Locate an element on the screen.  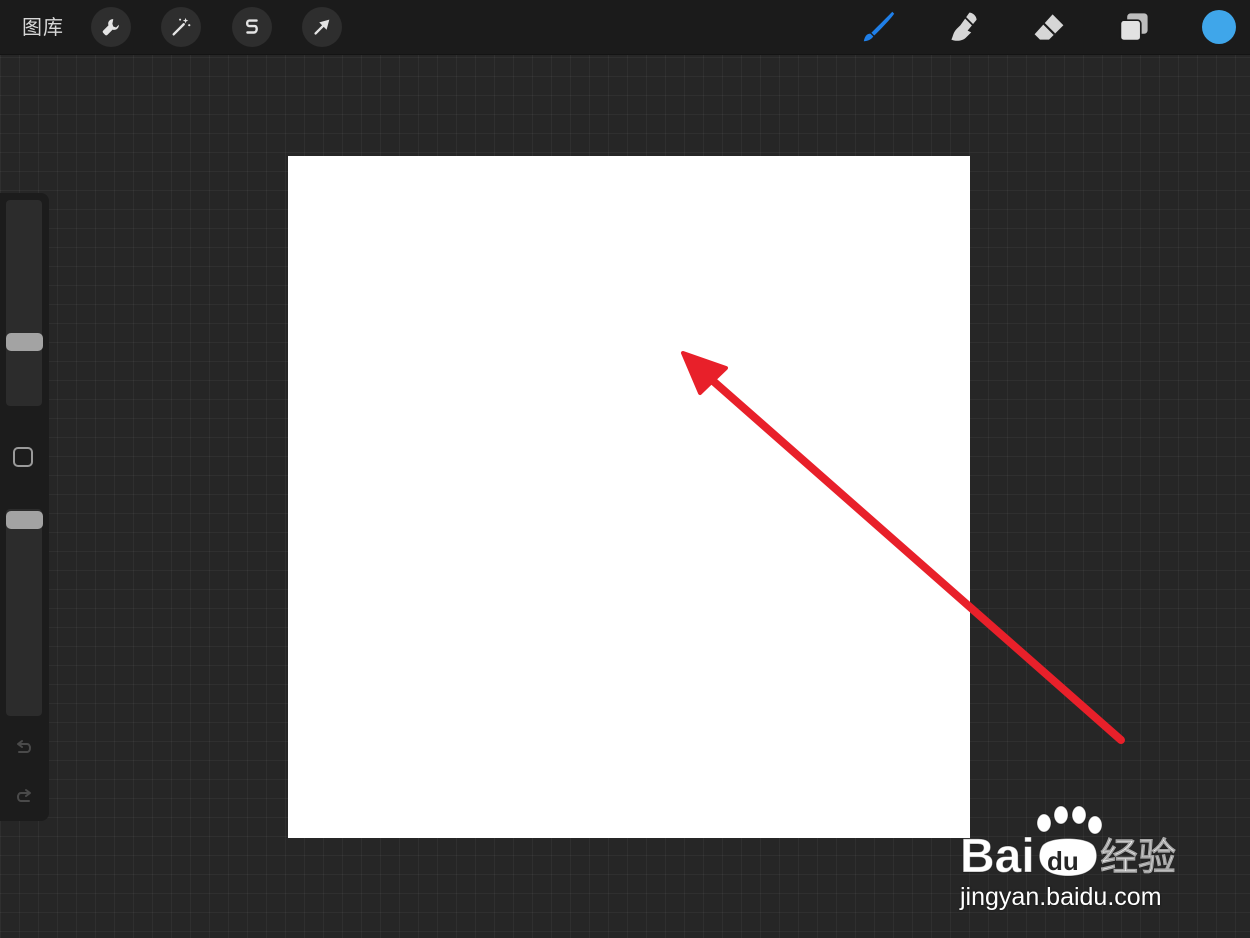
baidu-logo-icon: Bai du 经验 is located at coordinates (1068, 844).